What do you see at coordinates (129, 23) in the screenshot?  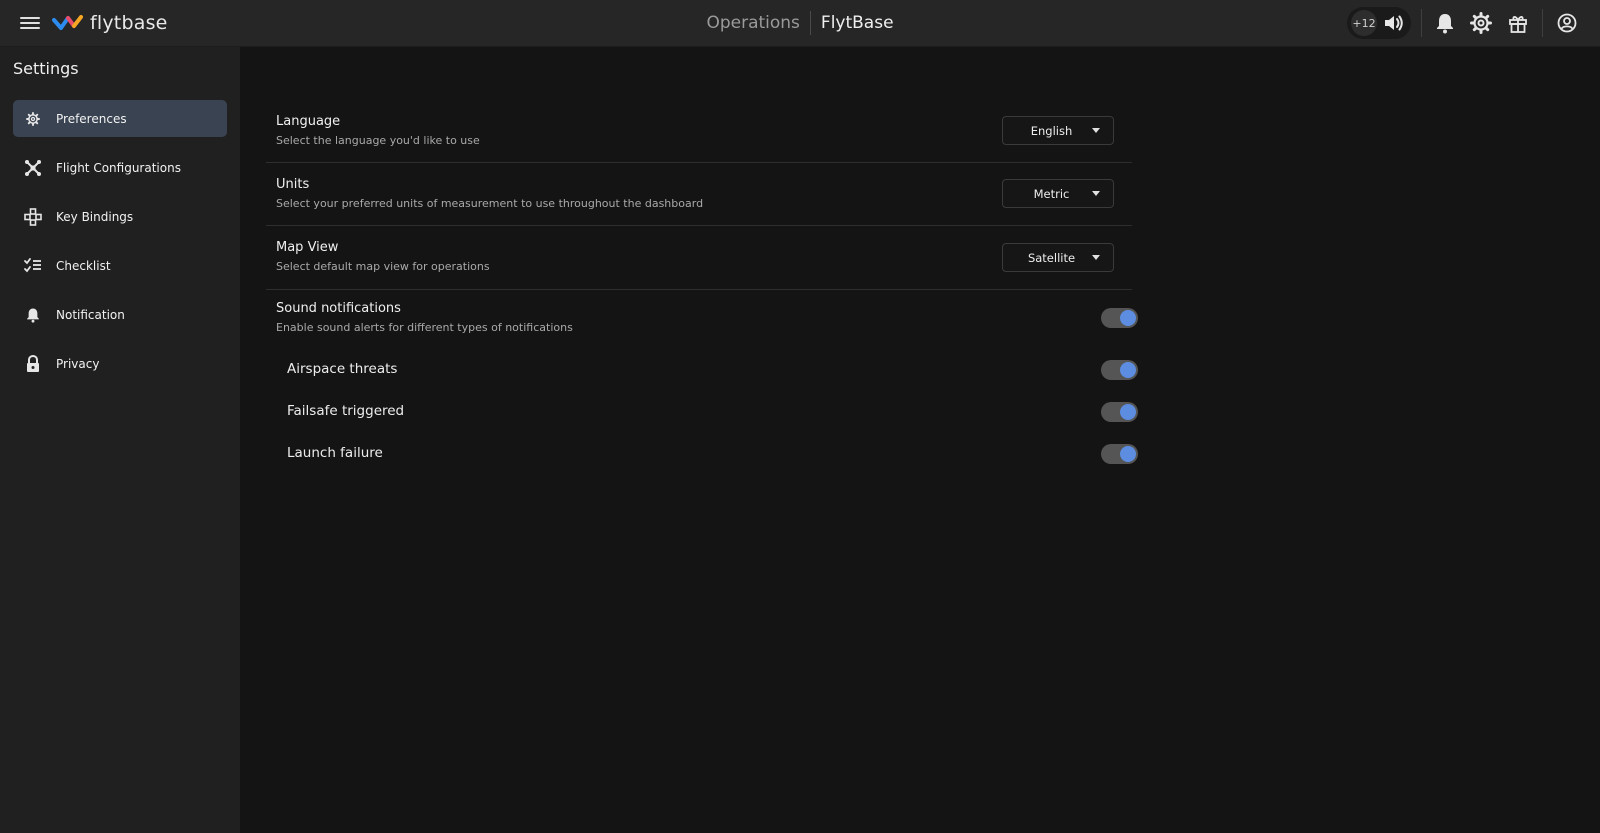 I see `brand-name: flytbase` at bounding box center [129, 23].